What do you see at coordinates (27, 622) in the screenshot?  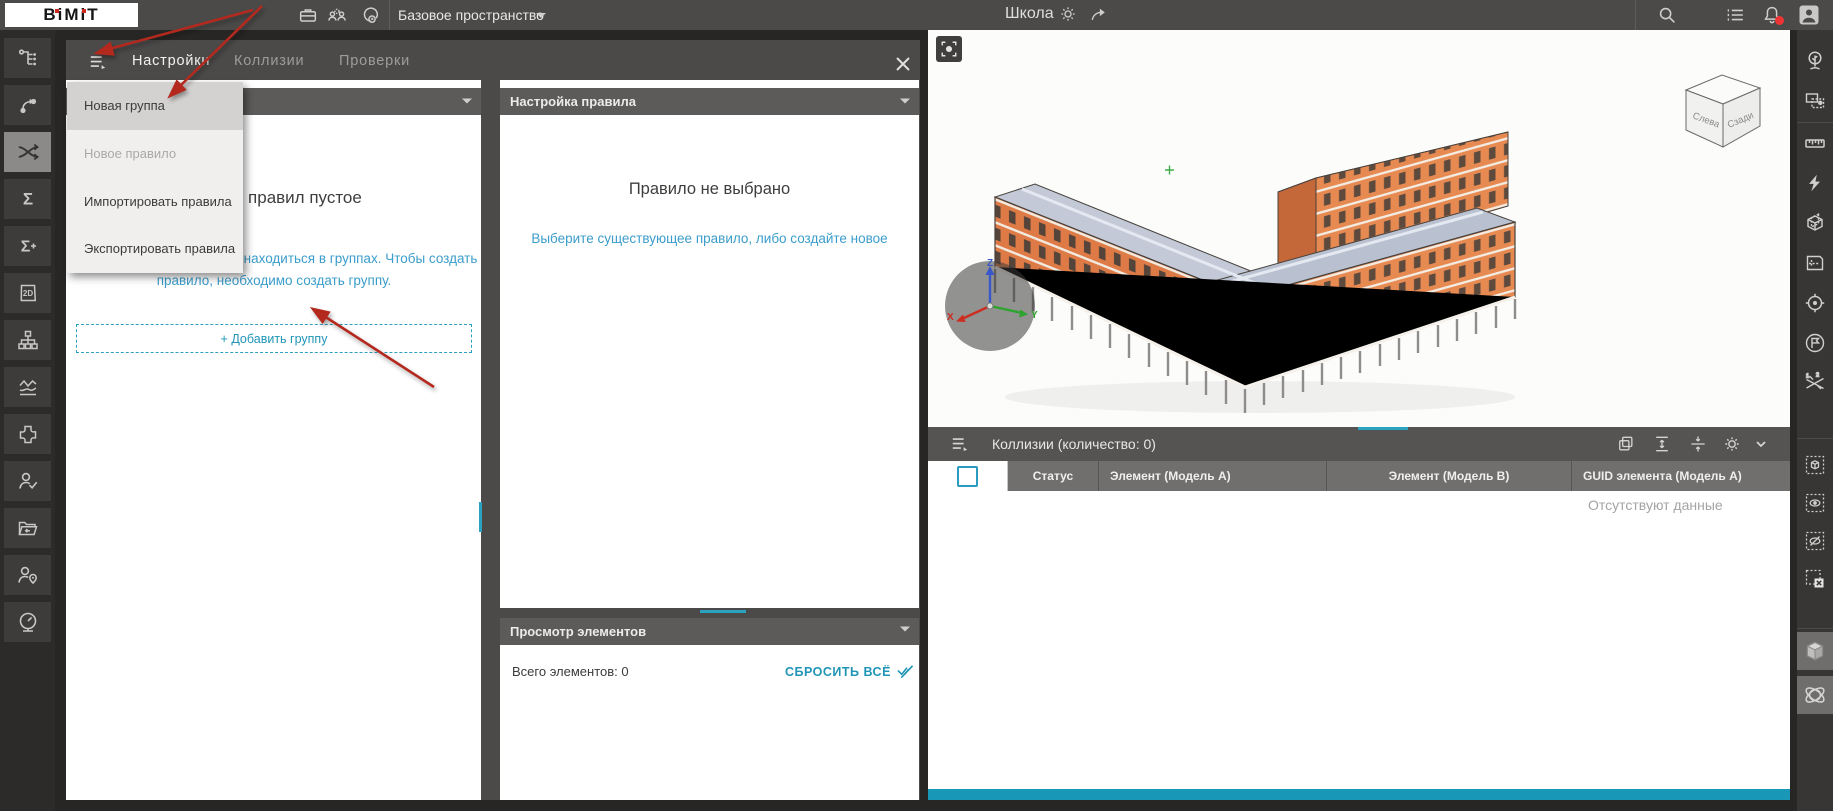 I see `gauge-button` at bounding box center [27, 622].